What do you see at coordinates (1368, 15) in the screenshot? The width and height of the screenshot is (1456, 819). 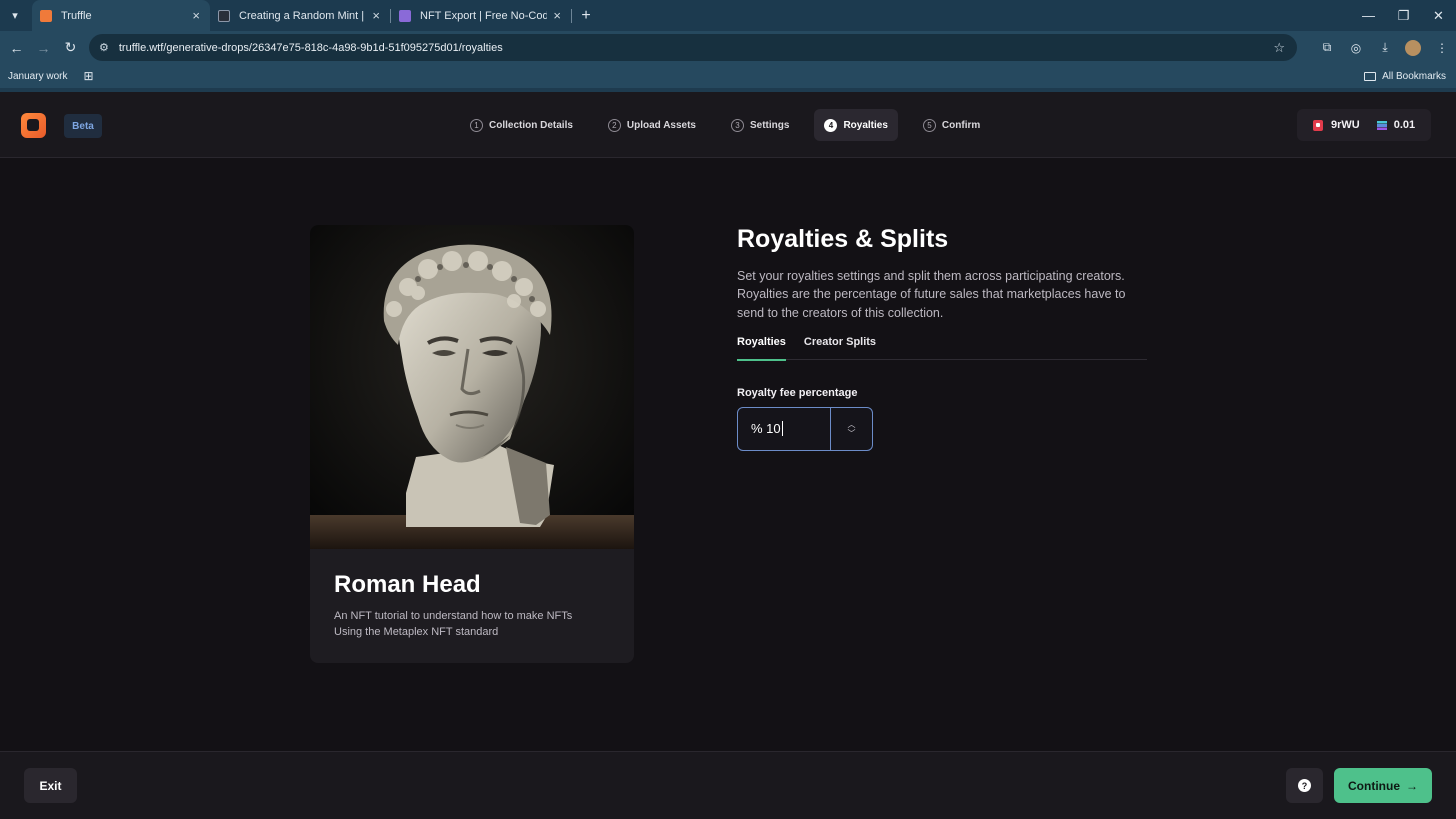 I see `minimize-icon: —` at bounding box center [1368, 15].